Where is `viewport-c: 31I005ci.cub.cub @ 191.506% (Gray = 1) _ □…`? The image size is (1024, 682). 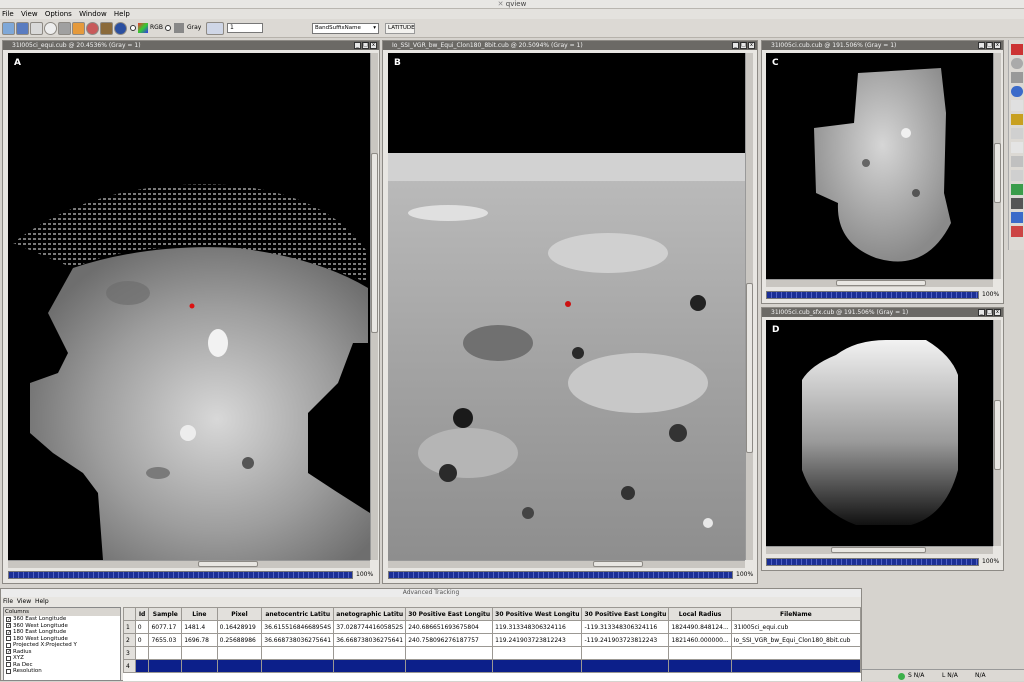 viewport-c: 31I005ci.cub.cub @ 191.506% (Gray = 1) _ □… is located at coordinates (882, 172).